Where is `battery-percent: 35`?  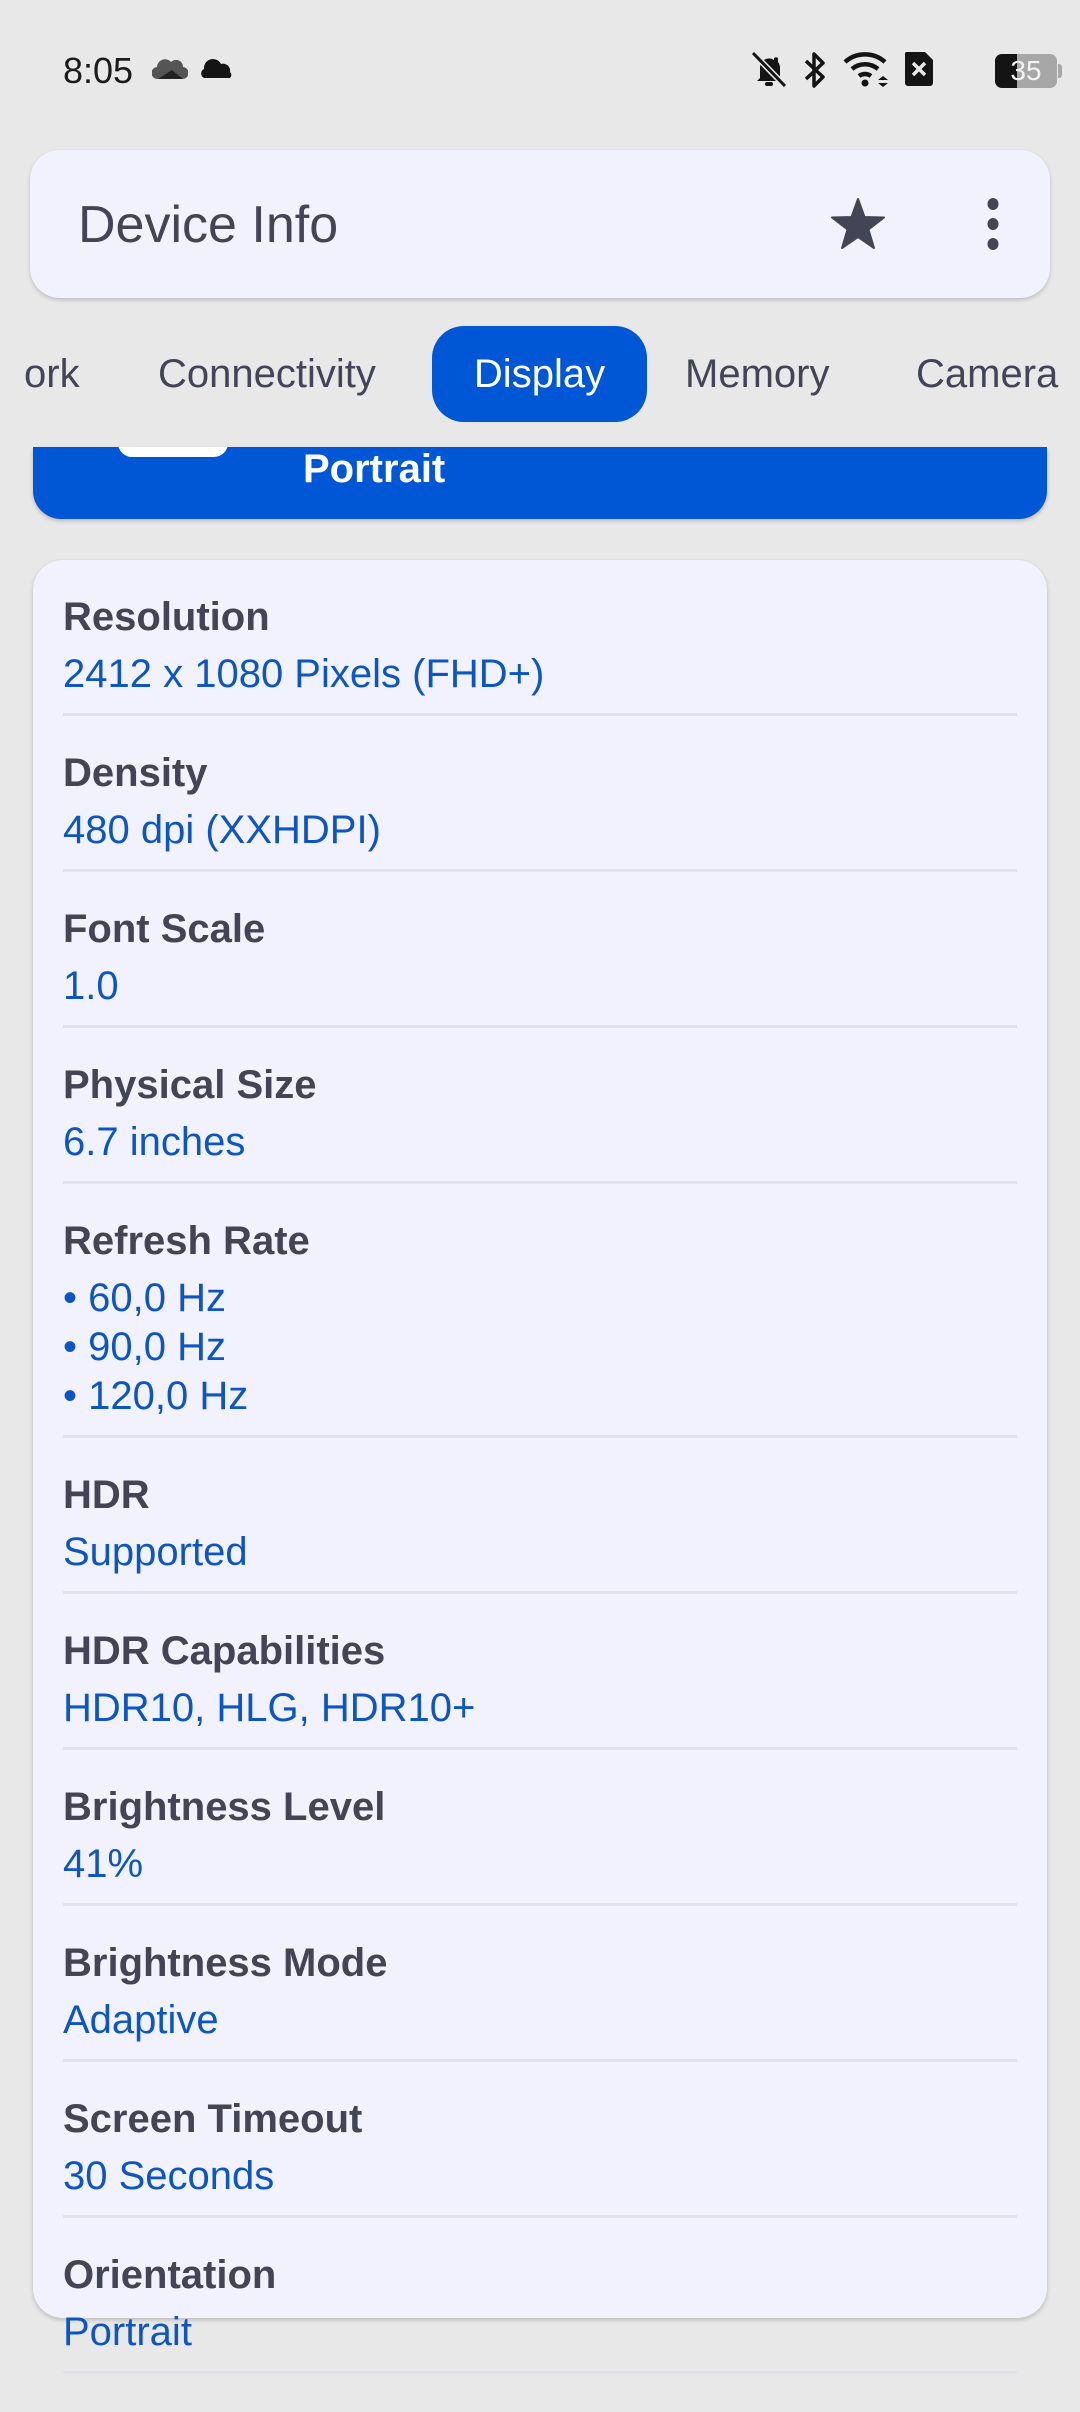
battery-percent: 35 is located at coordinates (1026, 70).